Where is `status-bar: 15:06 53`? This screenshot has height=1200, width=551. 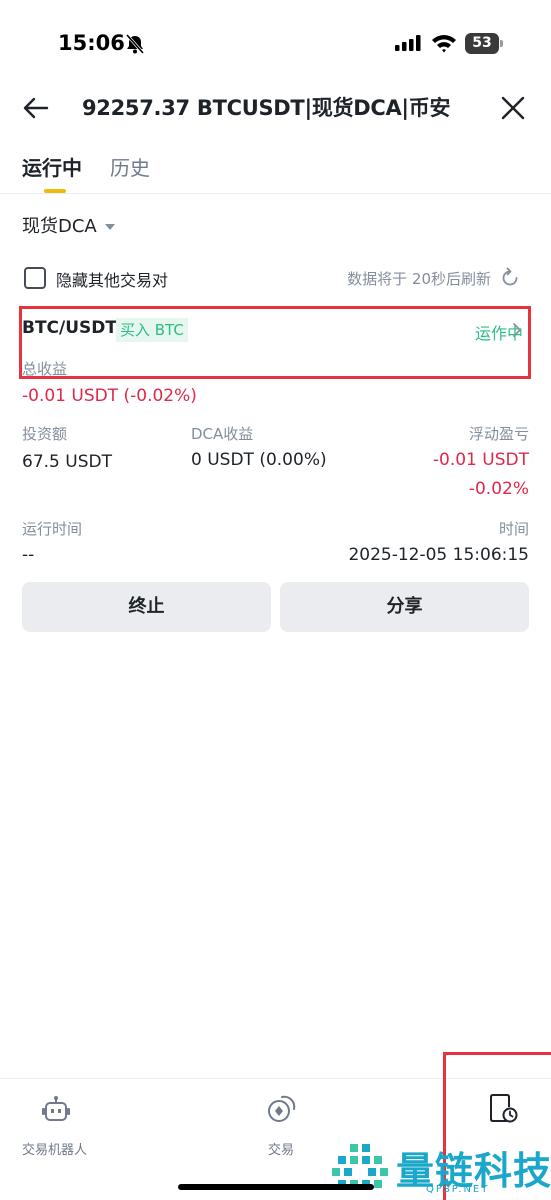
status-bar: 15:06 53 is located at coordinates (275, 45).